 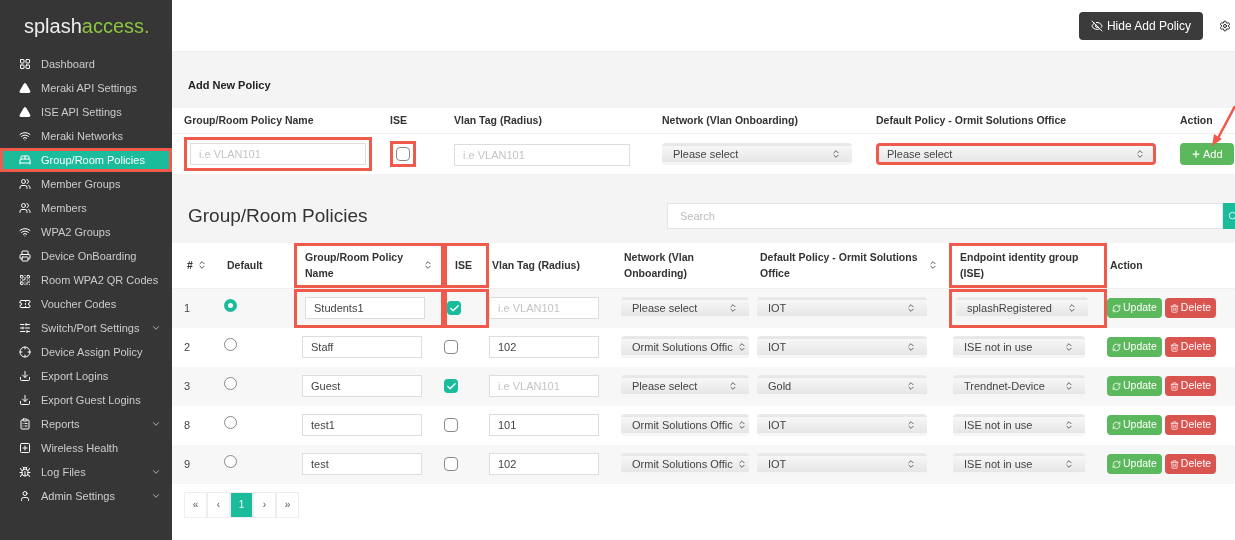 I want to click on section-title: Add New Policy, so click(x=229, y=85).